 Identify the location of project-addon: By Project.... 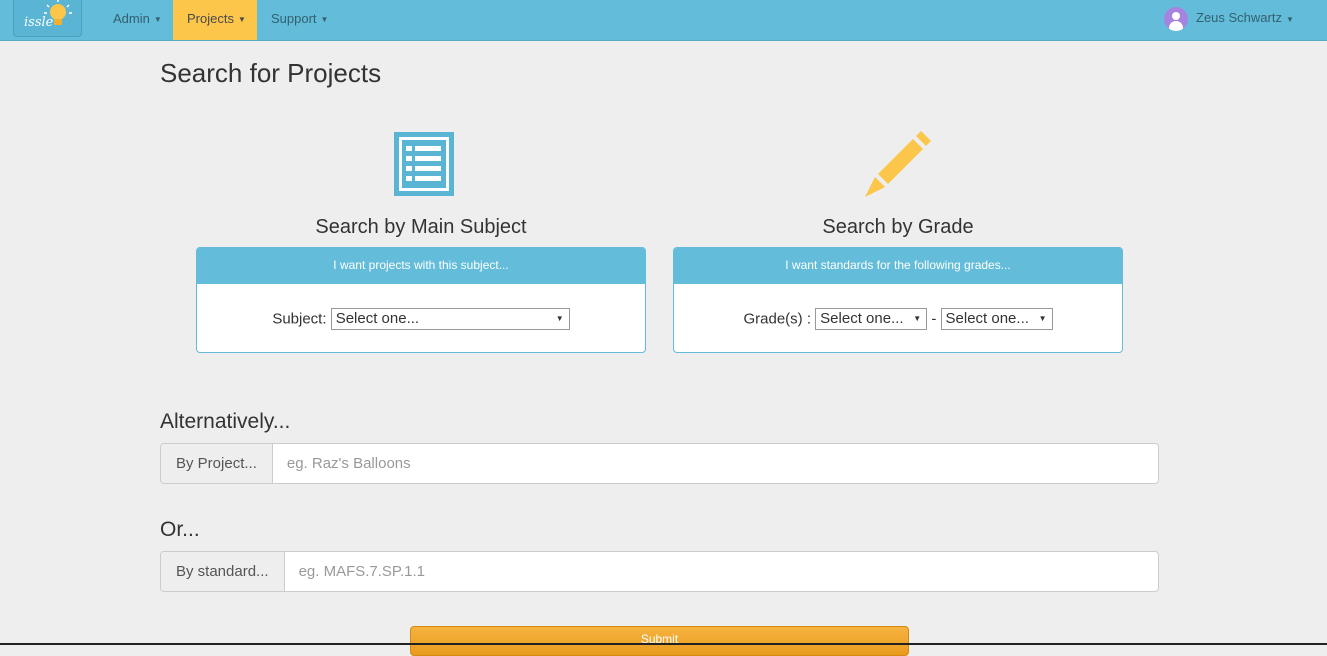
(217, 463).